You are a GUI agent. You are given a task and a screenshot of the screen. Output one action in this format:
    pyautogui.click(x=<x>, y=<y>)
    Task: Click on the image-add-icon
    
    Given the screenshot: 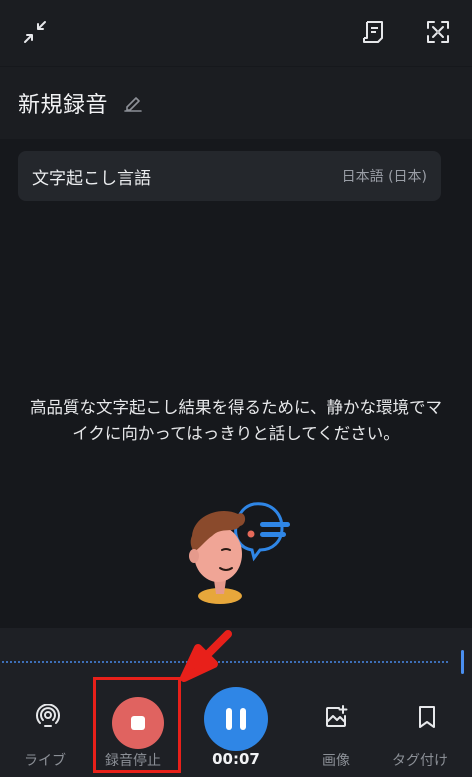 What is the action you would take?
    pyautogui.click(x=337, y=716)
    